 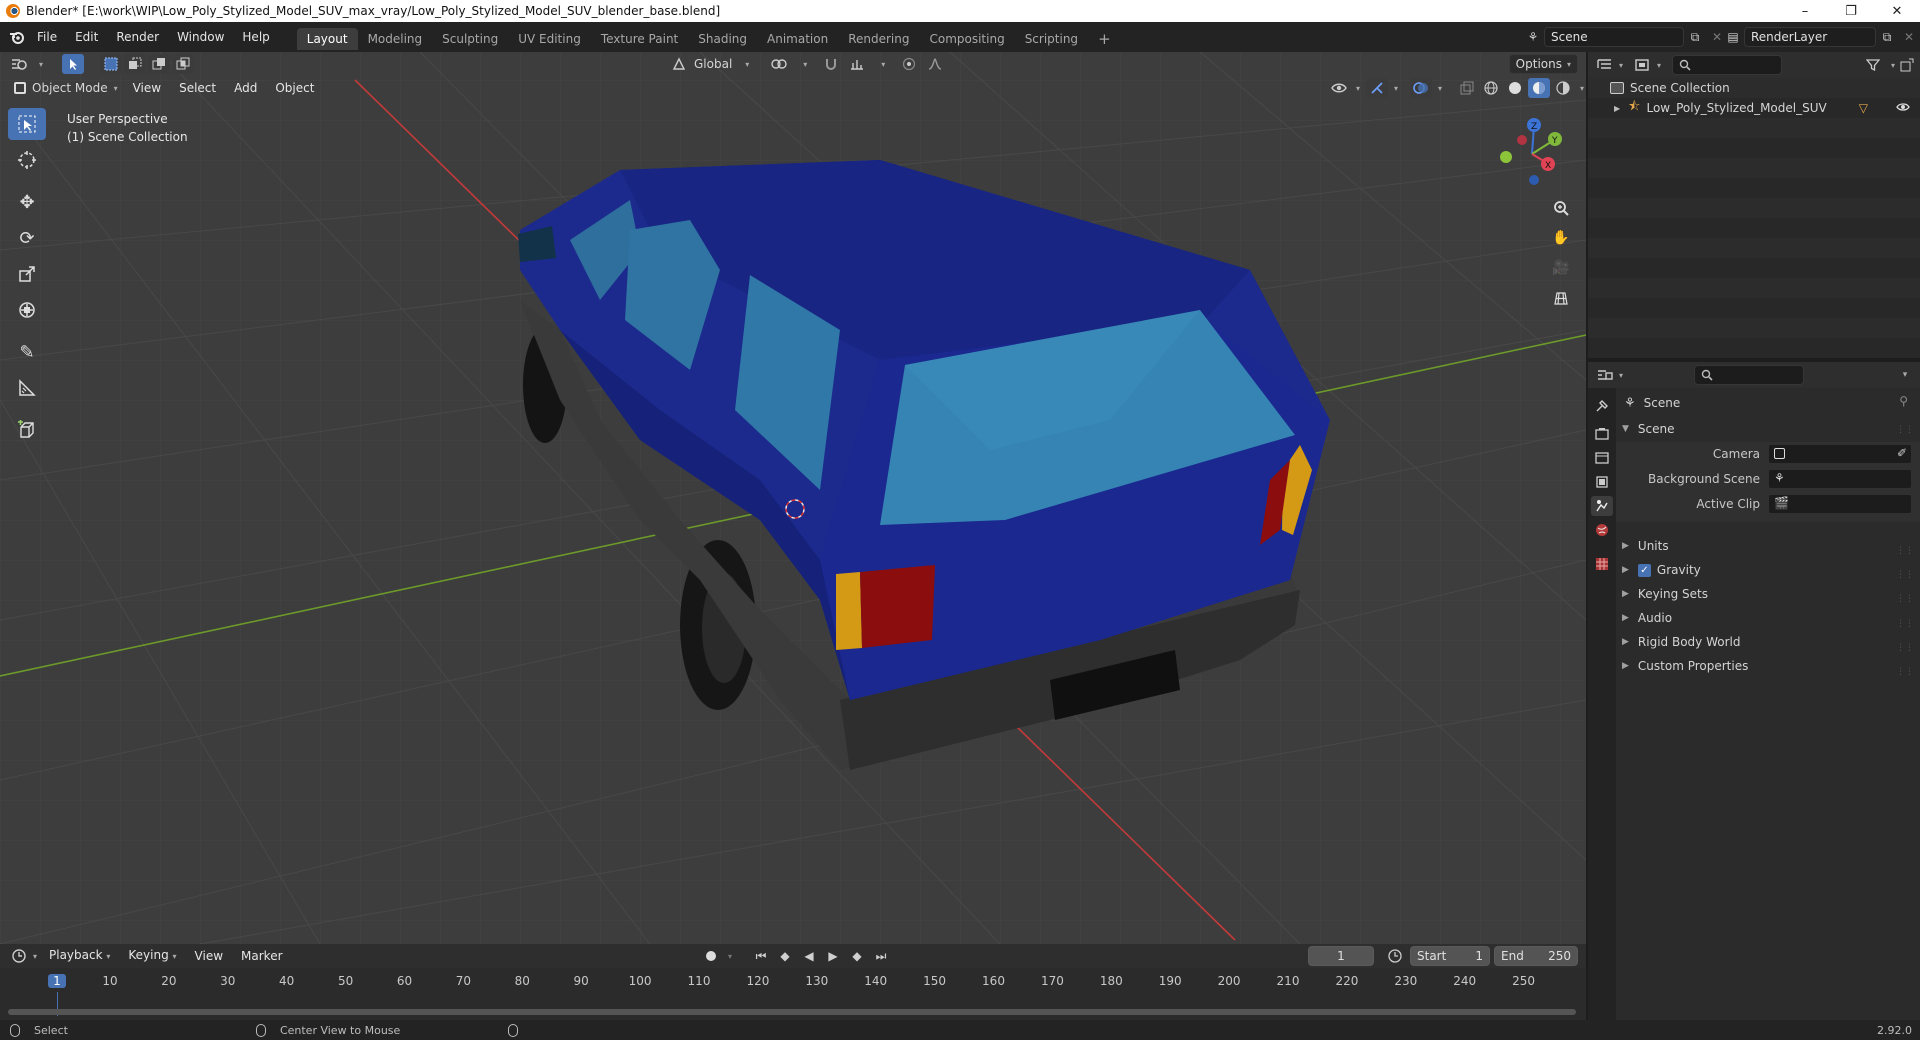 I want to click on editor-type-icon, so click(x=19, y=64).